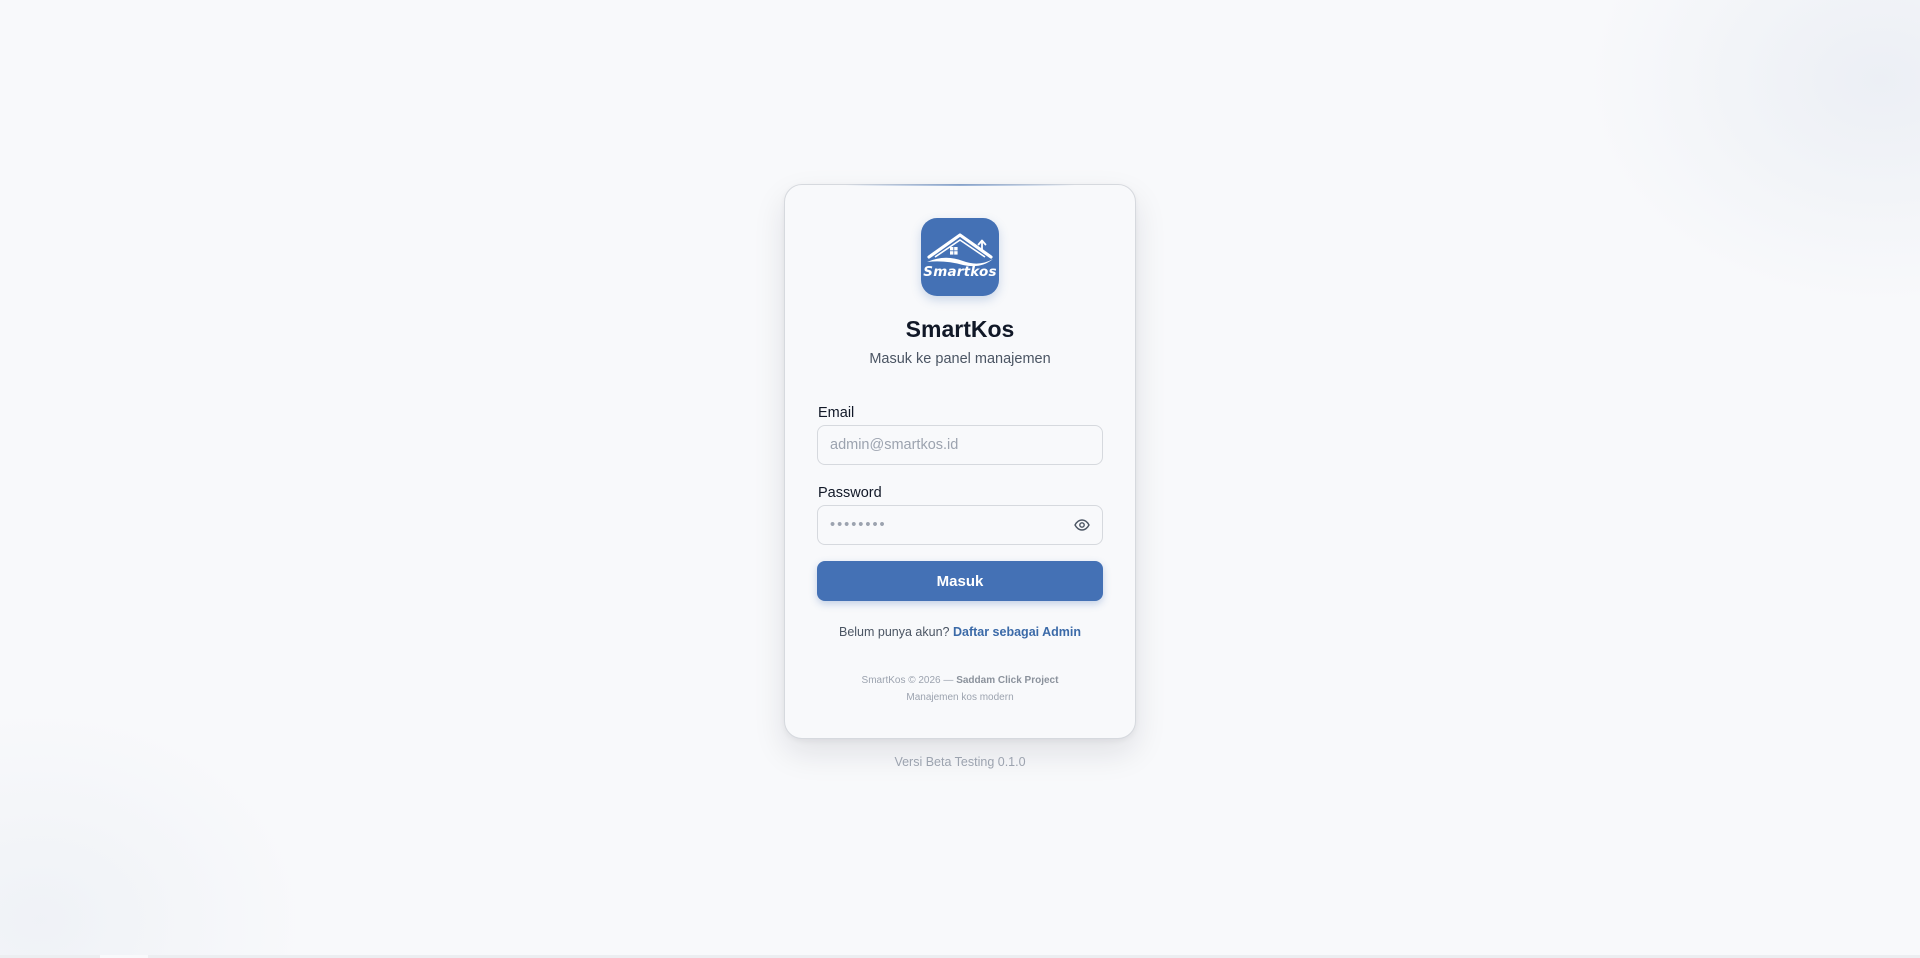  I want to click on login-button: Masuk, so click(960, 581).